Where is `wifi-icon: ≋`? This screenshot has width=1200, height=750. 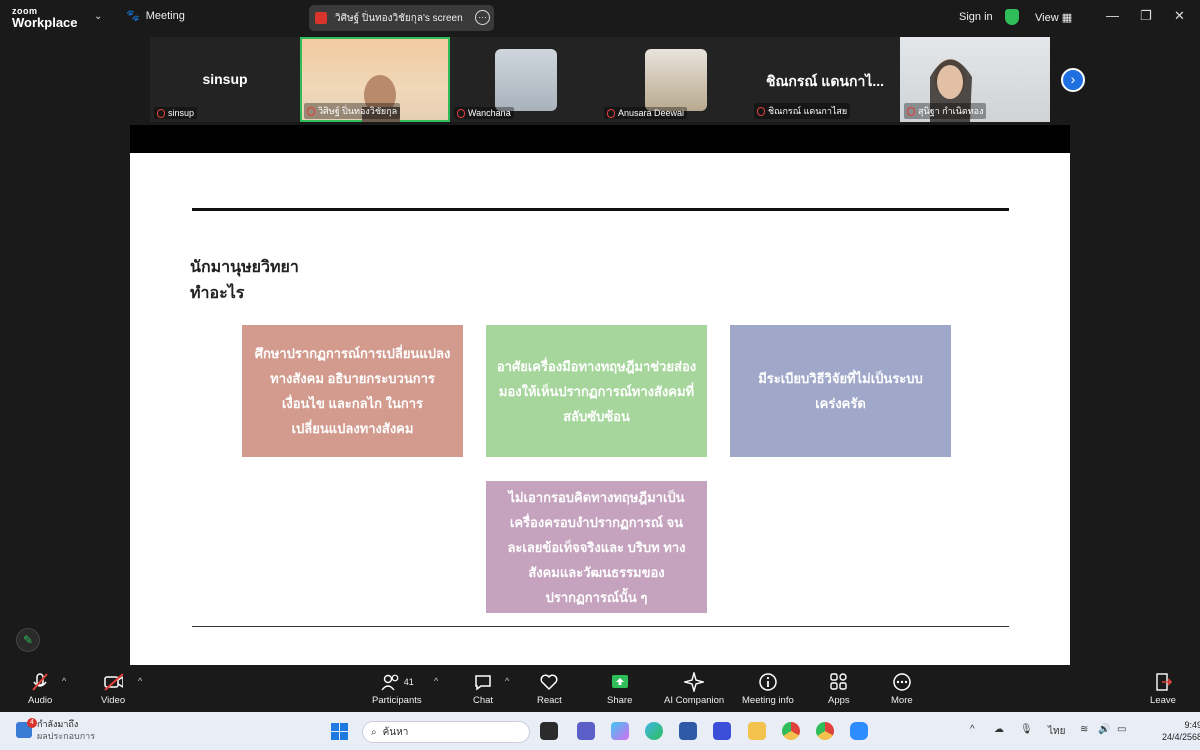 wifi-icon: ≋ is located at coordinates (1084, 729).